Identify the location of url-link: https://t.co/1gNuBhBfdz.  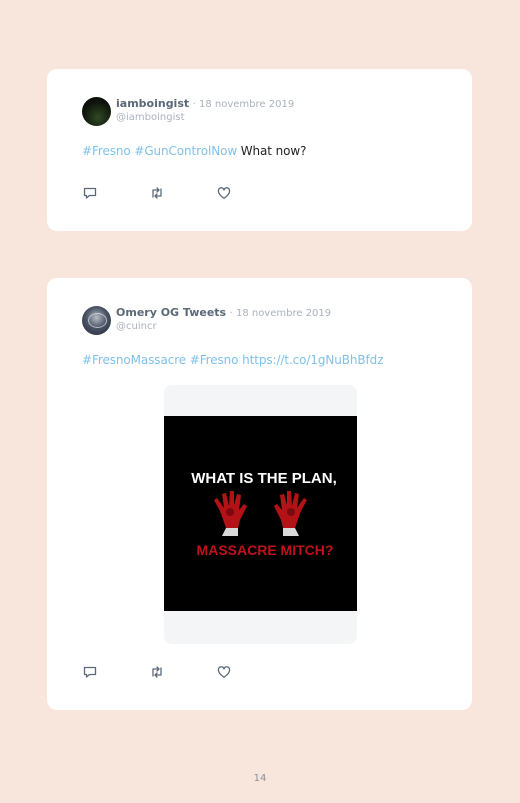
(312, 360).